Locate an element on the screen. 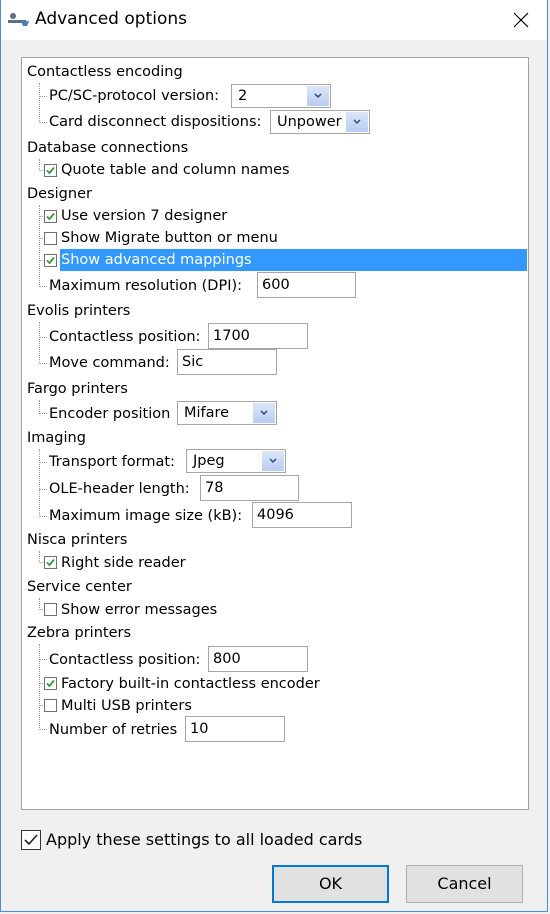 The width and height of the screenshot is (550, 914). factory-encoder-checkbox is located at coordinates (50, 683).